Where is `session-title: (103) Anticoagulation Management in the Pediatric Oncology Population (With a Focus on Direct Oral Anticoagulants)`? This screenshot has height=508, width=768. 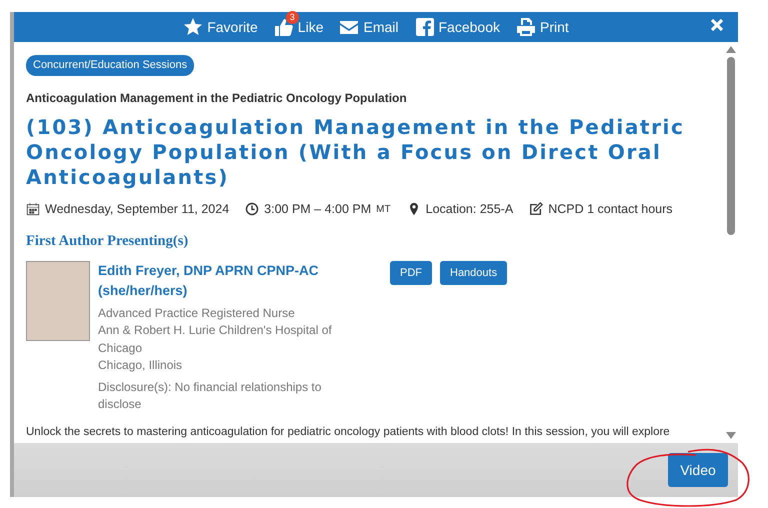 session-title: (103) Anticoagulation Management in the Pediatric Oncology Population (With a Focus on Direct Oral Anticoagulants) is located at coordinates (356, 152).